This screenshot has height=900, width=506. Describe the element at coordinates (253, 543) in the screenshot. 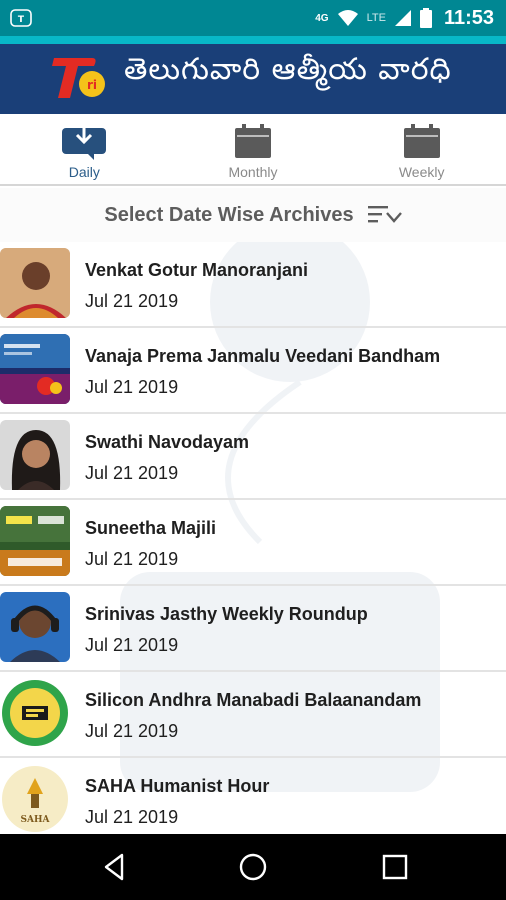

I see `list-item: Suneetha Majili Jul 21 2019` at that location.